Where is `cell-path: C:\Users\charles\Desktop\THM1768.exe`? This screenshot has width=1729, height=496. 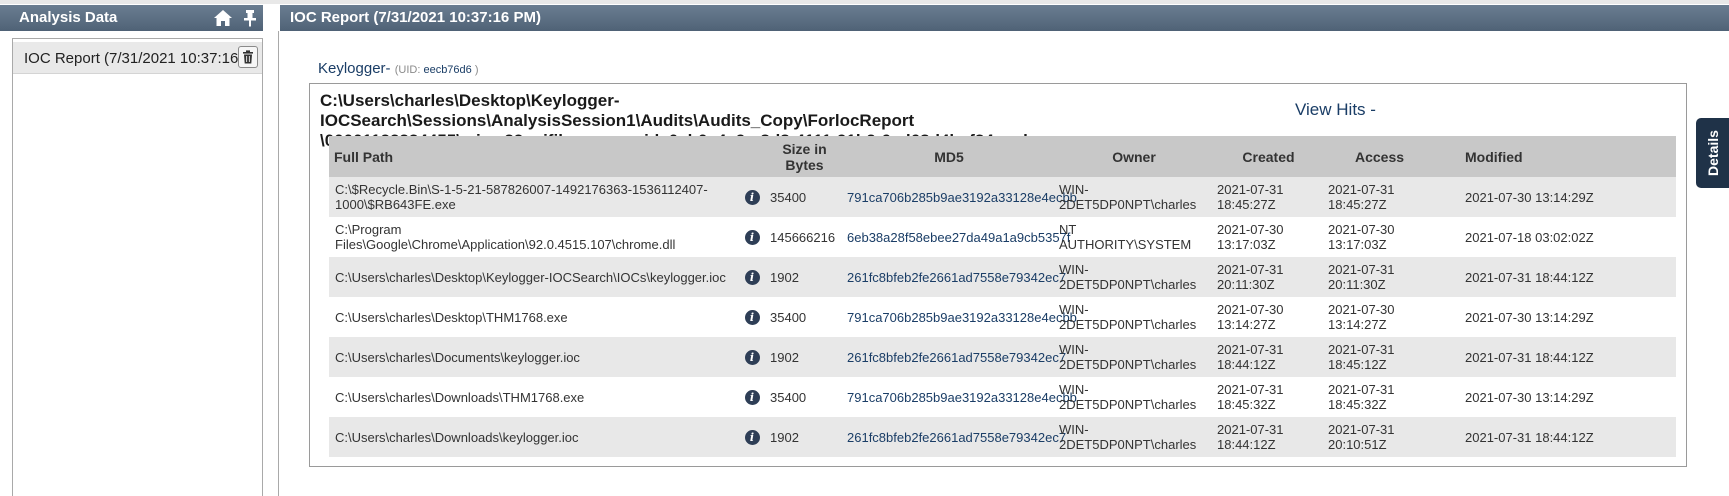
cell-path: C:\Users\charles\Desktop\THM1768.exe is located at coordinates (533, 317).